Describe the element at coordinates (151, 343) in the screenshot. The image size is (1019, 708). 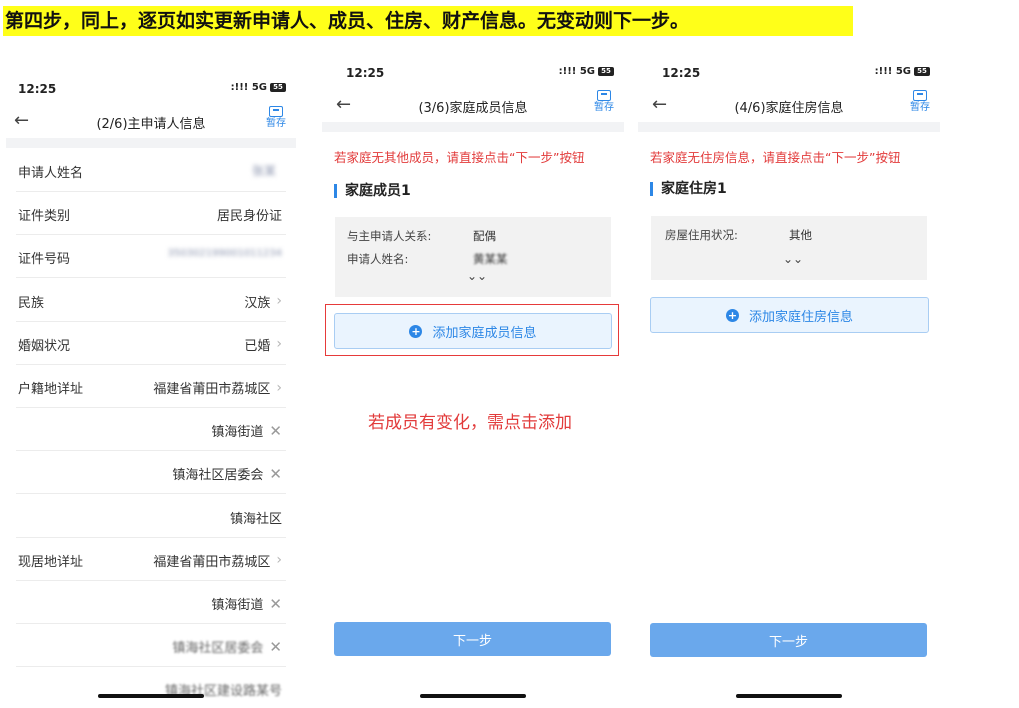
I see `form-row: 婚姻状况 已婚 ›` at that location.